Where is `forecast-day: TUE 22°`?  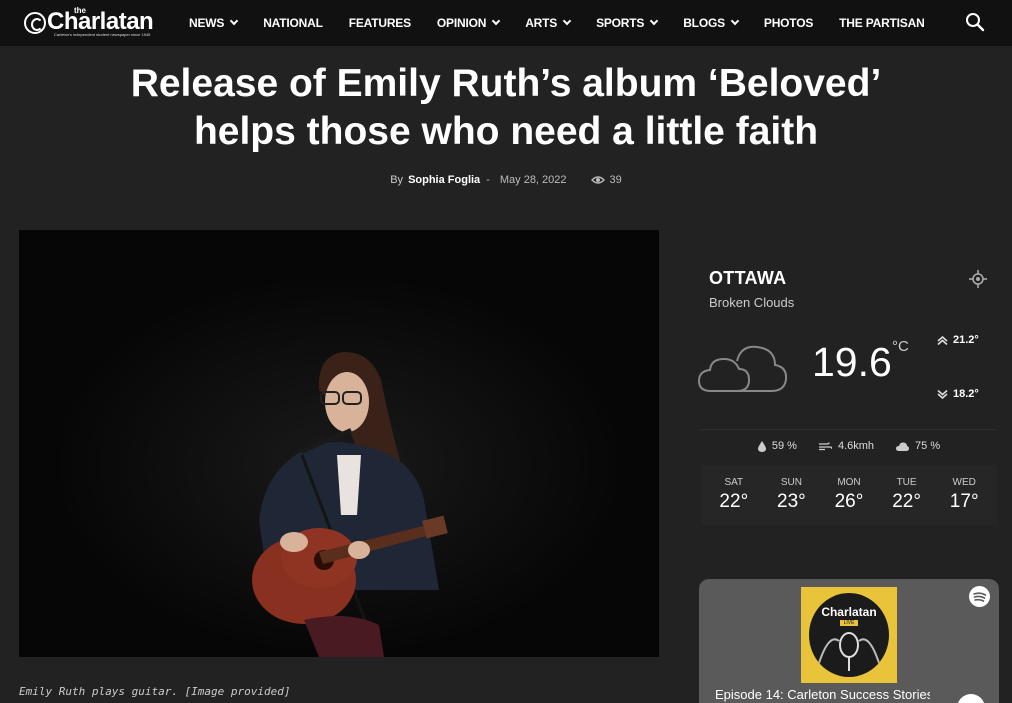 forecast-day: TUE 22° is located at coordinates (907, 495).